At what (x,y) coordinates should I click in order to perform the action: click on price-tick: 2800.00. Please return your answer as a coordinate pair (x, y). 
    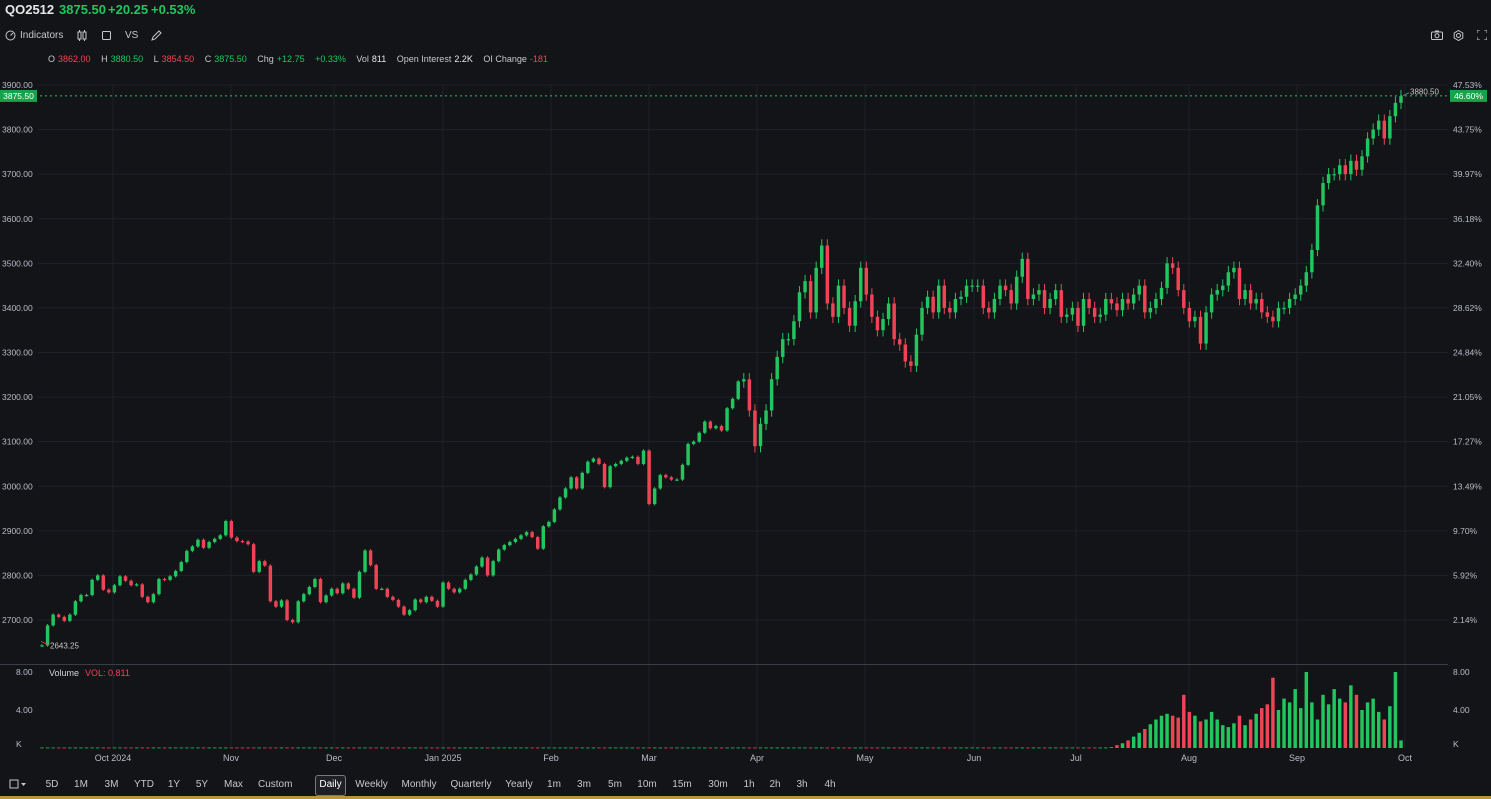
    Looking at the image, I should click on (17, 575).